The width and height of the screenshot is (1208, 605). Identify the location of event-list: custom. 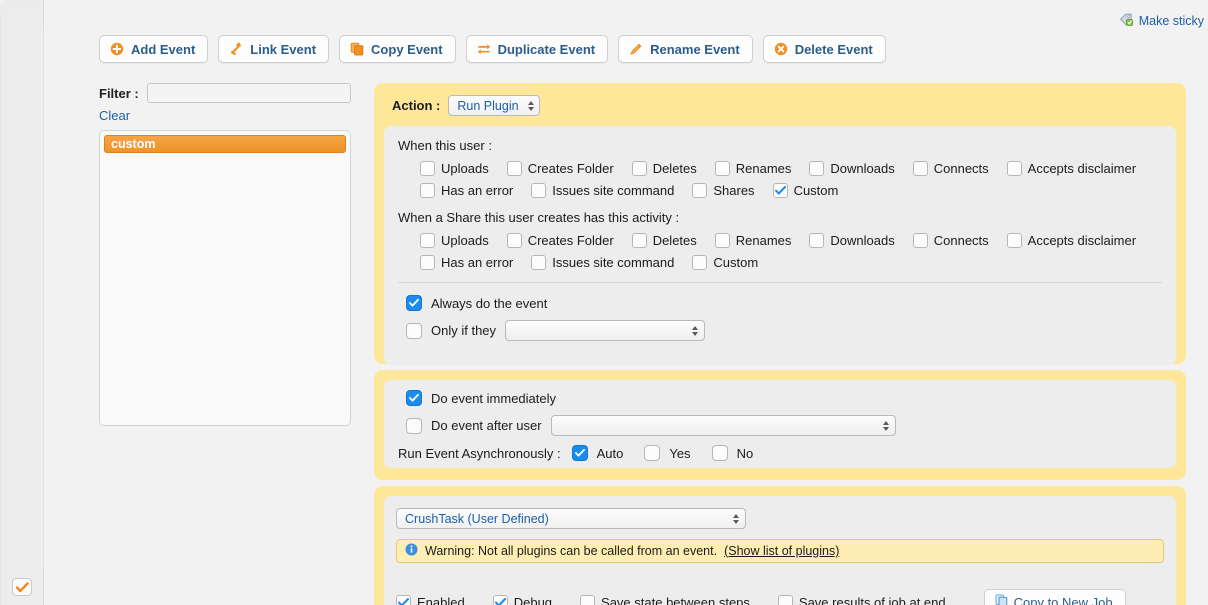
(225, 278).